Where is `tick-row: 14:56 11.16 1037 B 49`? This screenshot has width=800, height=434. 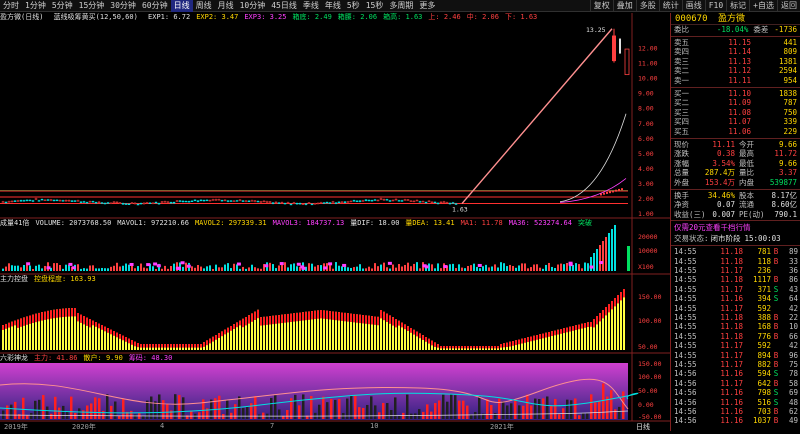 tick-row: 14:56 11.16 1037 B 49 is located at coordinates (735, 420).